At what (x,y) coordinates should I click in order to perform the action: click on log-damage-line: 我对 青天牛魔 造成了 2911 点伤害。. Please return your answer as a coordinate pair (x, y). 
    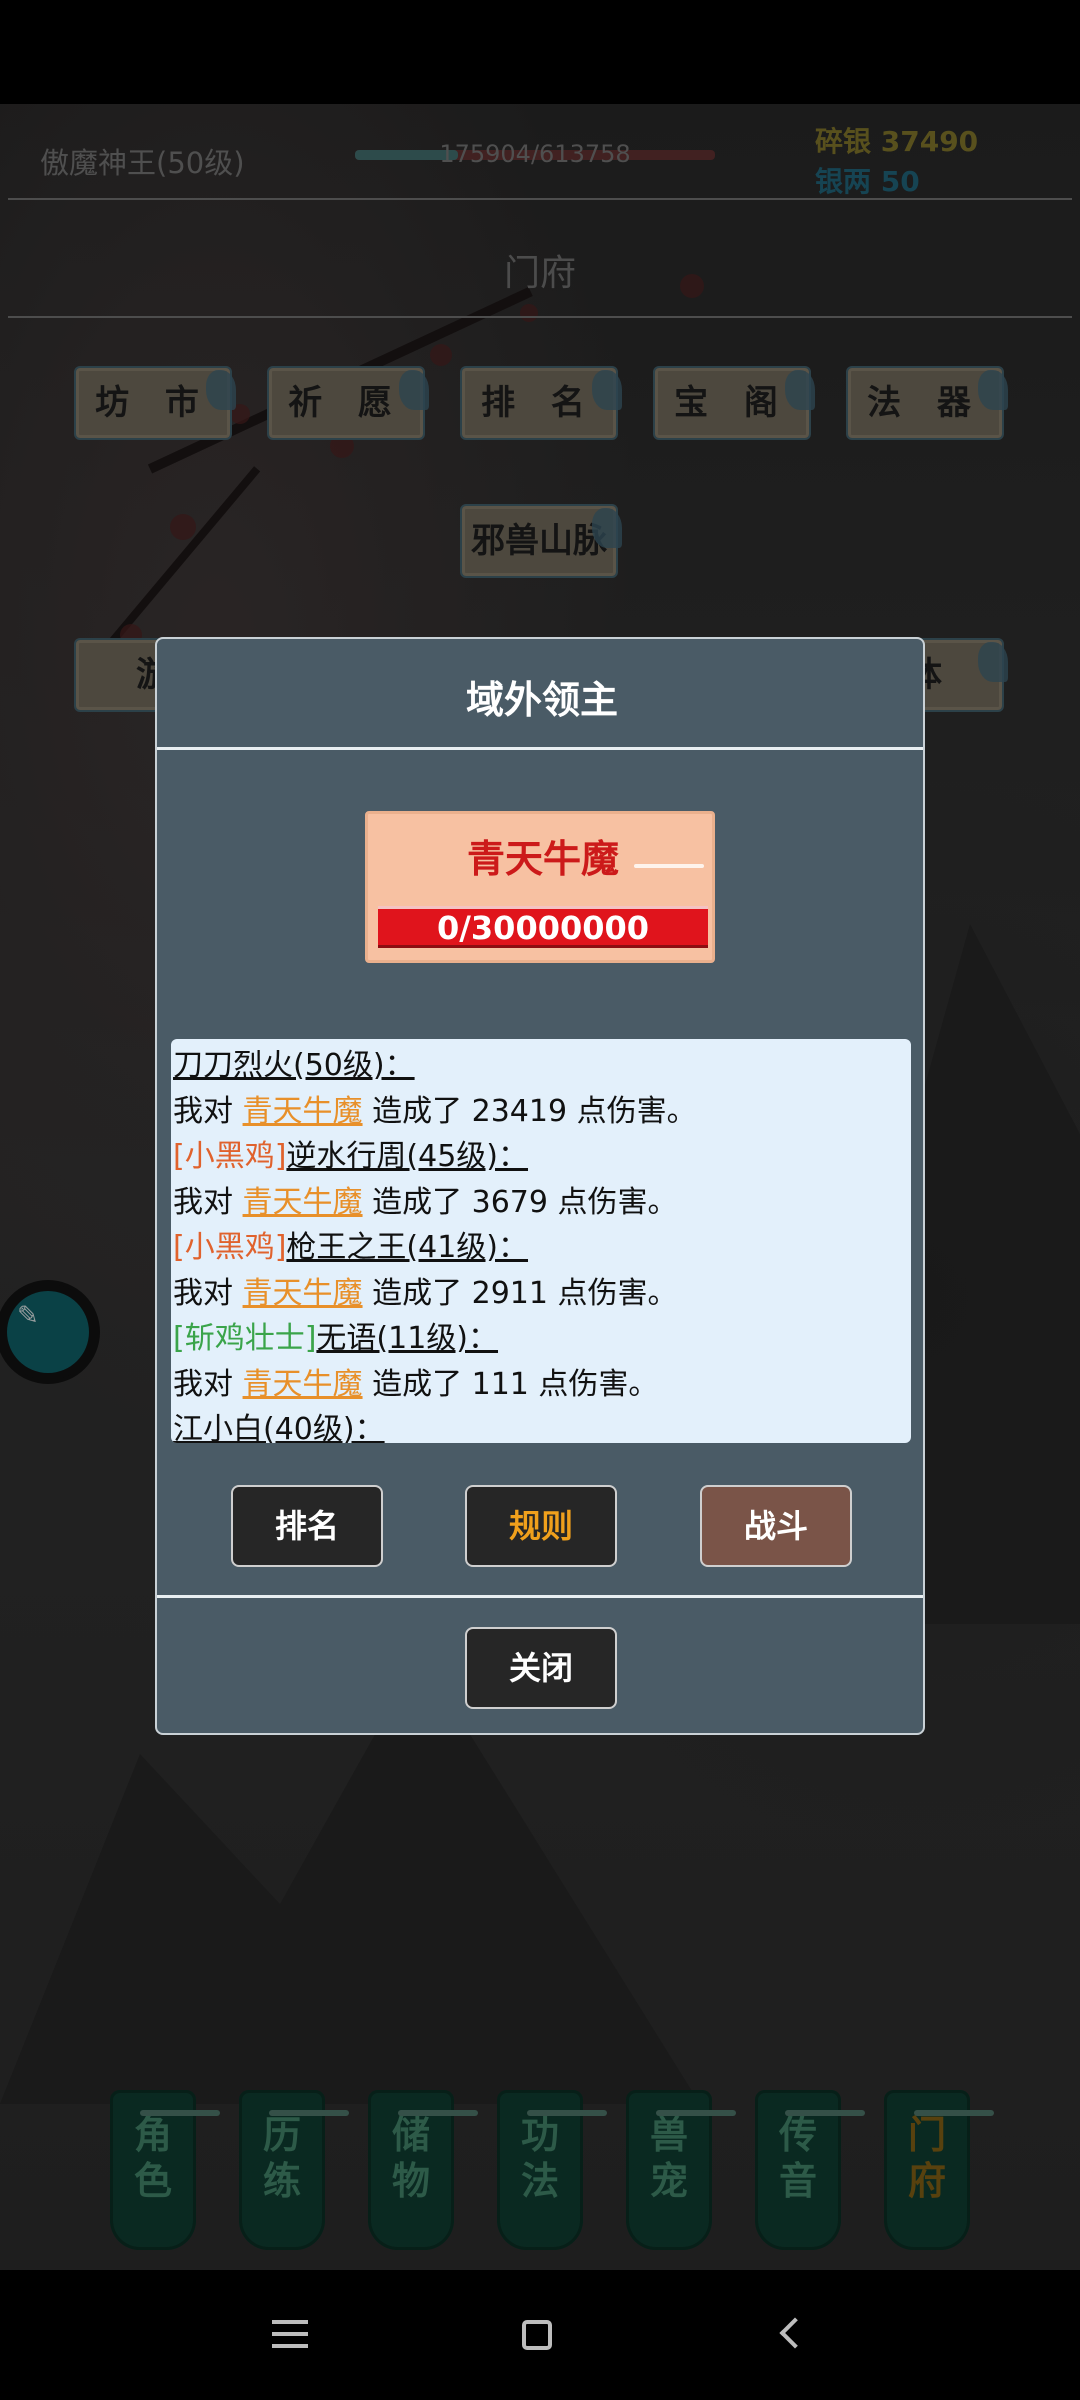
    Looking at the image, I should click on (542, 1294).